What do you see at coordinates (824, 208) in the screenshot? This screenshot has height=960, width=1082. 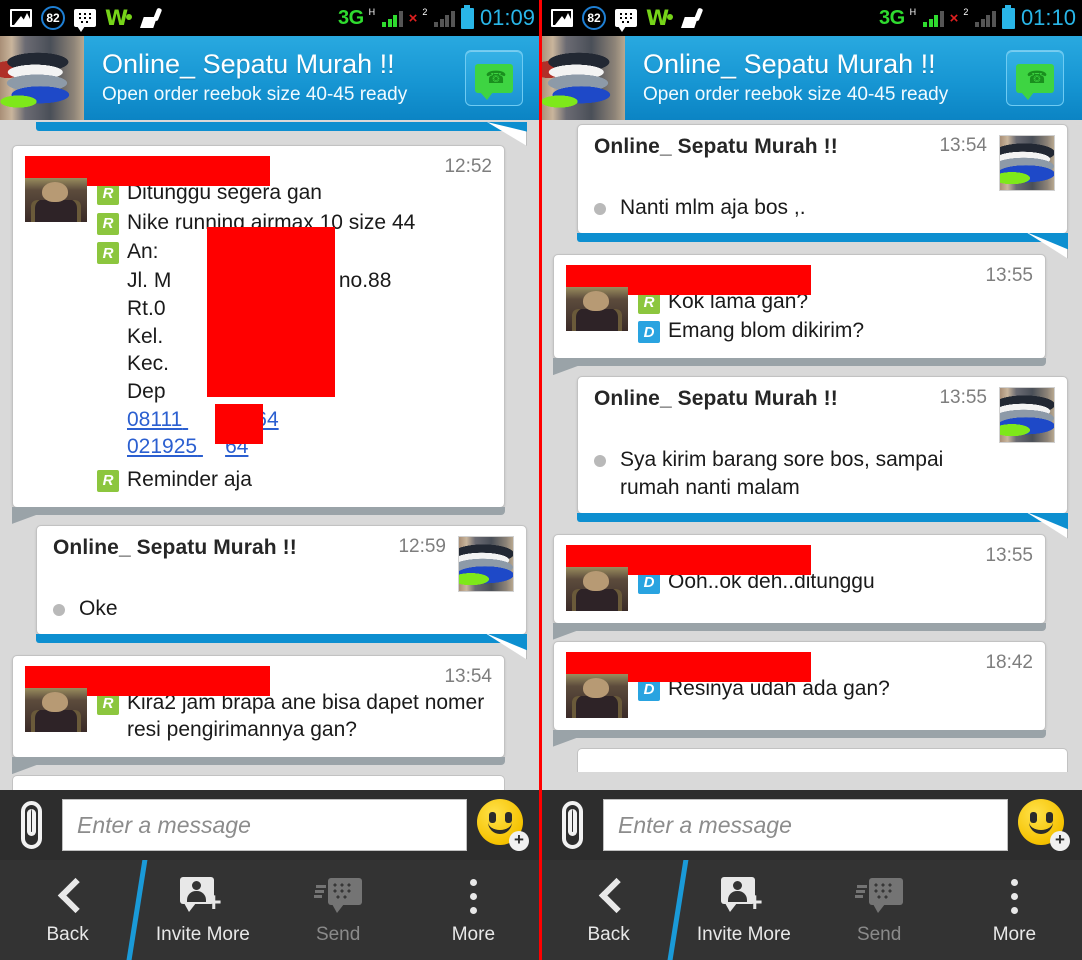 I see `message-line: Nanti mlm aja bos ,.` at bounding box center [824, 208].